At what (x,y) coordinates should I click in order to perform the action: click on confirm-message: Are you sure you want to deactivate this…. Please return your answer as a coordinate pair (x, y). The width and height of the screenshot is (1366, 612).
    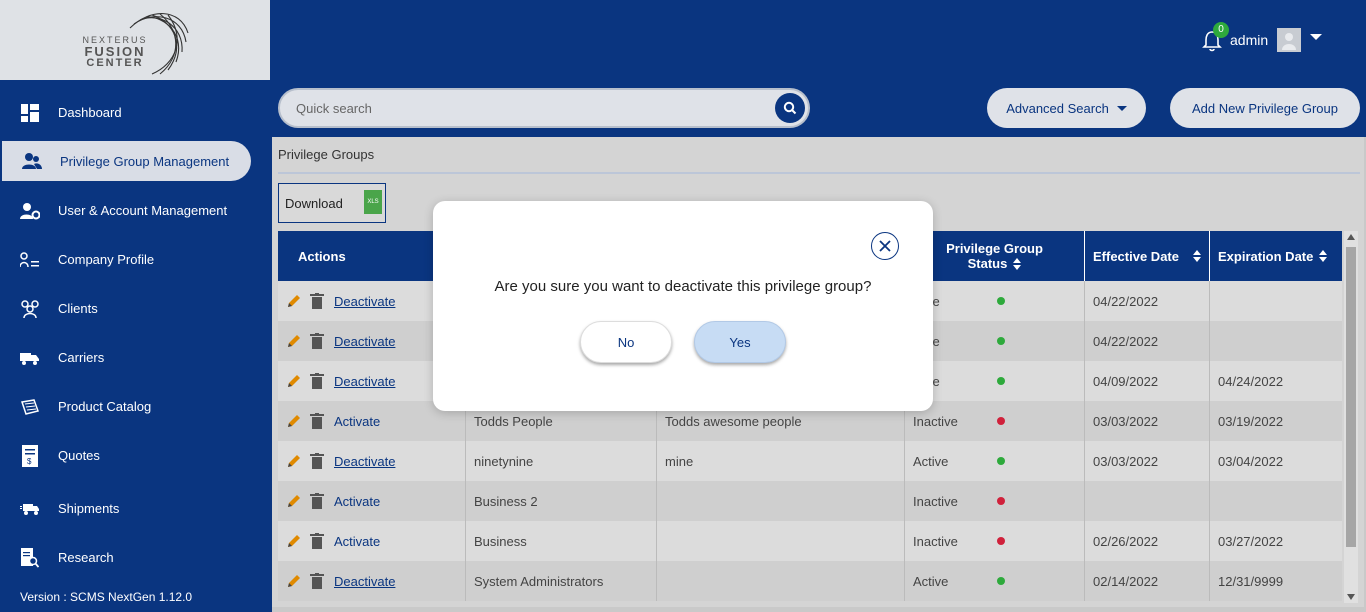
    Looking at the image, I should click on (683, 286).